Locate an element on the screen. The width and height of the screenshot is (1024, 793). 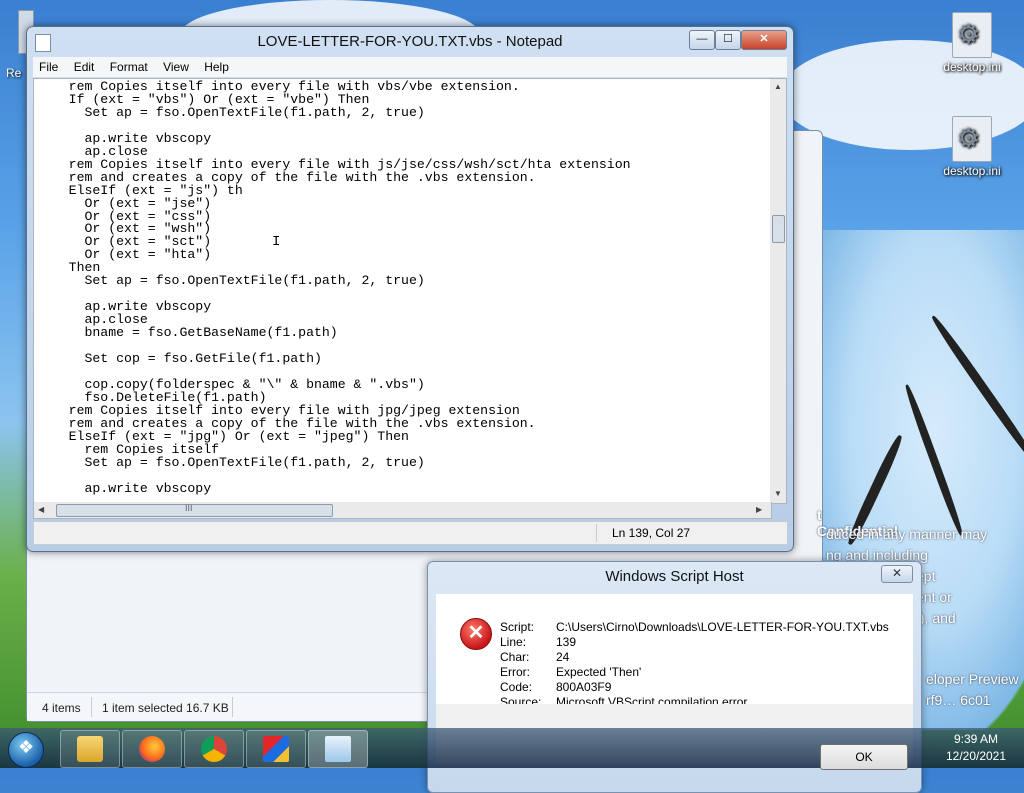
cursor-position: Ln 139, Col 27 is located at coordinates (651, 533).